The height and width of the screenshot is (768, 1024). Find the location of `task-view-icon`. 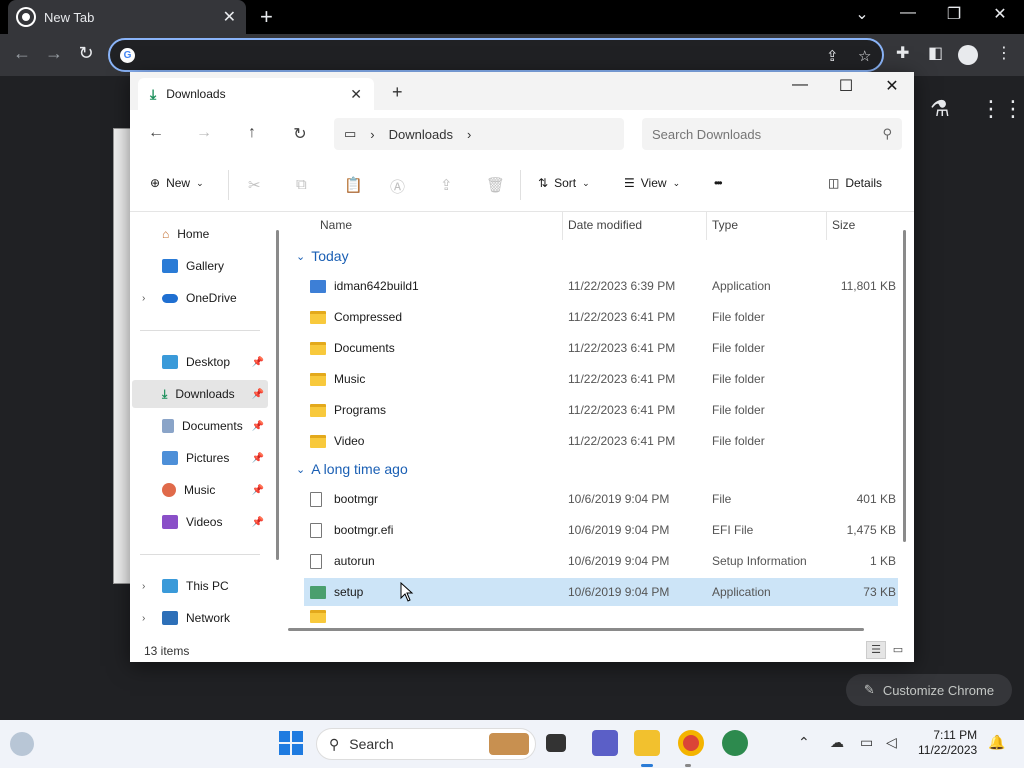

task-view-icon is located at coordinates (556, 743).